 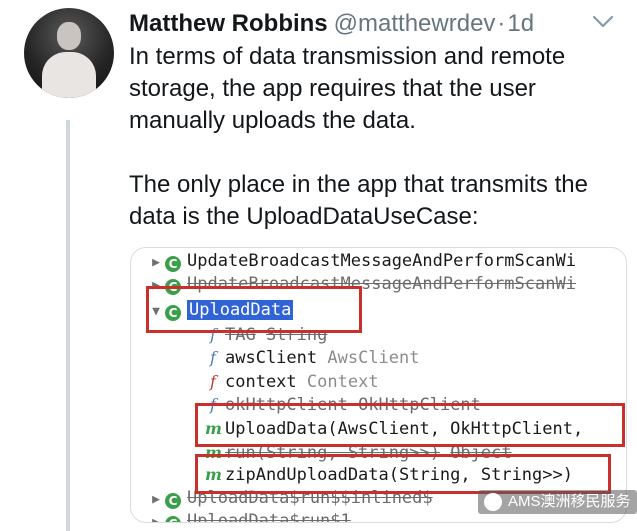 I want to click on code-tree-row: ▶ C UploadData$run$1, so click(x=249, y=516).